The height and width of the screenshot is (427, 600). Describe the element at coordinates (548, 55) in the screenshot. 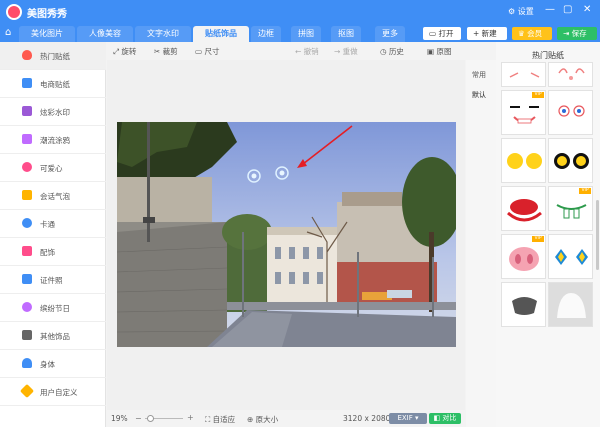

I see `sticker-panel-title: 热门贴纸` at that location.